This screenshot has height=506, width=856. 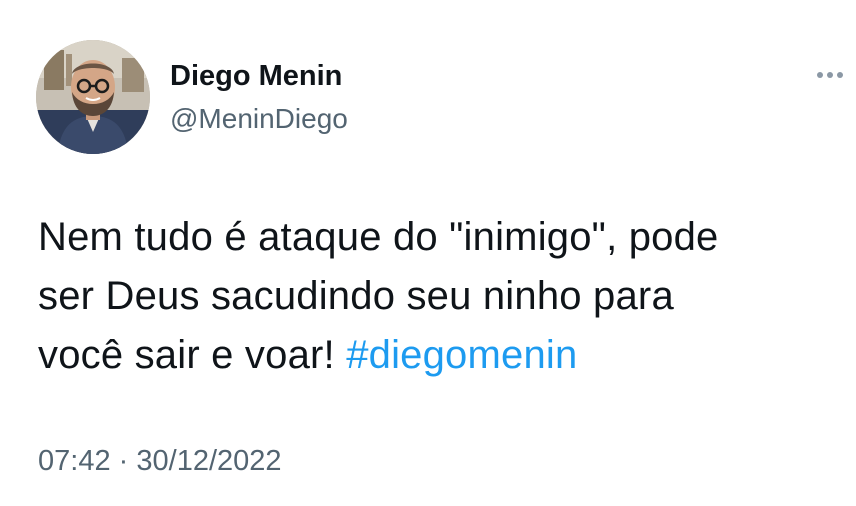 What do you see at coordinates (186, 355) in the screenshot?
I see `tweet-text-line-3: você sair e voar!` at bounding box center [186, 355].